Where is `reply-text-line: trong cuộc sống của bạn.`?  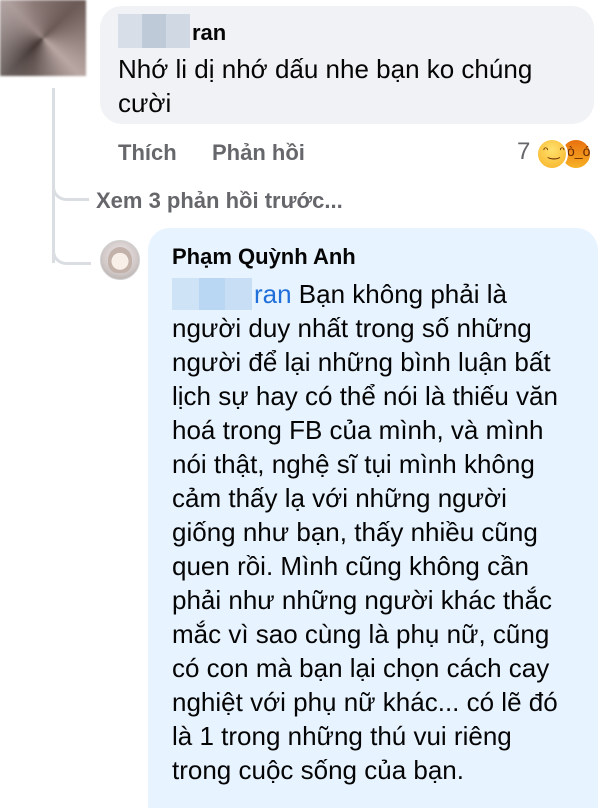 reply-text-line: trong cuộc sống của bạn. is located at coordinates (318, 770).